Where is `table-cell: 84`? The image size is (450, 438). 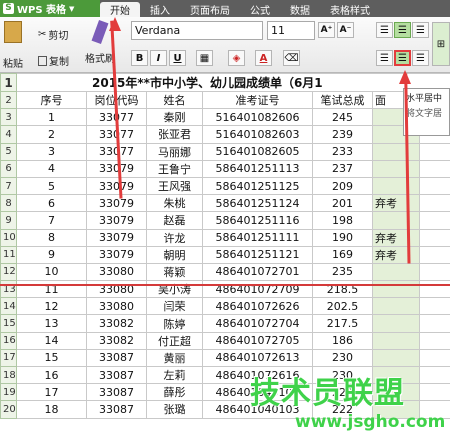 table-cell: 84 is located at coordinates (434, 323).